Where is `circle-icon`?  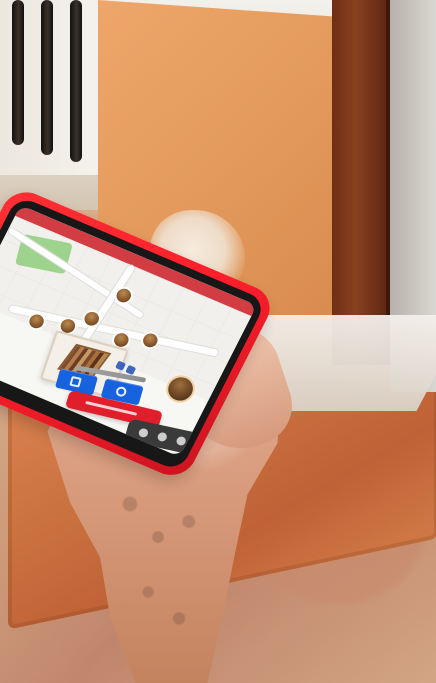
circle-icon is located at coordinates (121, 391).